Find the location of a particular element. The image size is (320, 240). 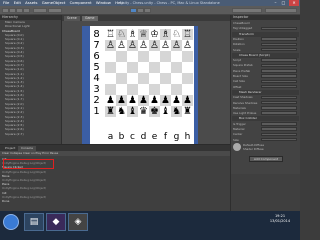

menu-file: File is located at coordinates (6, 2).